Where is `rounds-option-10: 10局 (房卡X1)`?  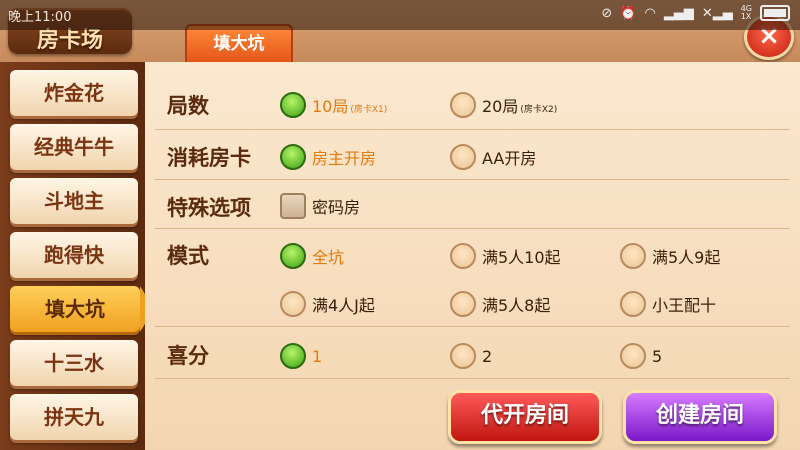
rounds-option-10: 10局 (房卡X1) is located at coordinates (333, 105).